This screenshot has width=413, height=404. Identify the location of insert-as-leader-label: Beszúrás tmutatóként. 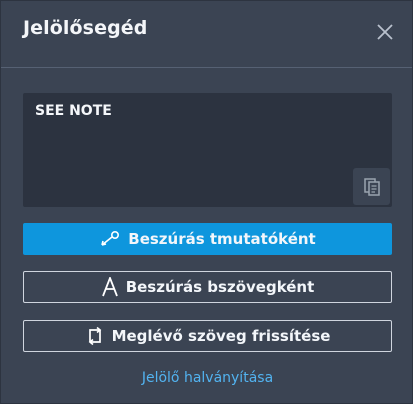
(222, 239).